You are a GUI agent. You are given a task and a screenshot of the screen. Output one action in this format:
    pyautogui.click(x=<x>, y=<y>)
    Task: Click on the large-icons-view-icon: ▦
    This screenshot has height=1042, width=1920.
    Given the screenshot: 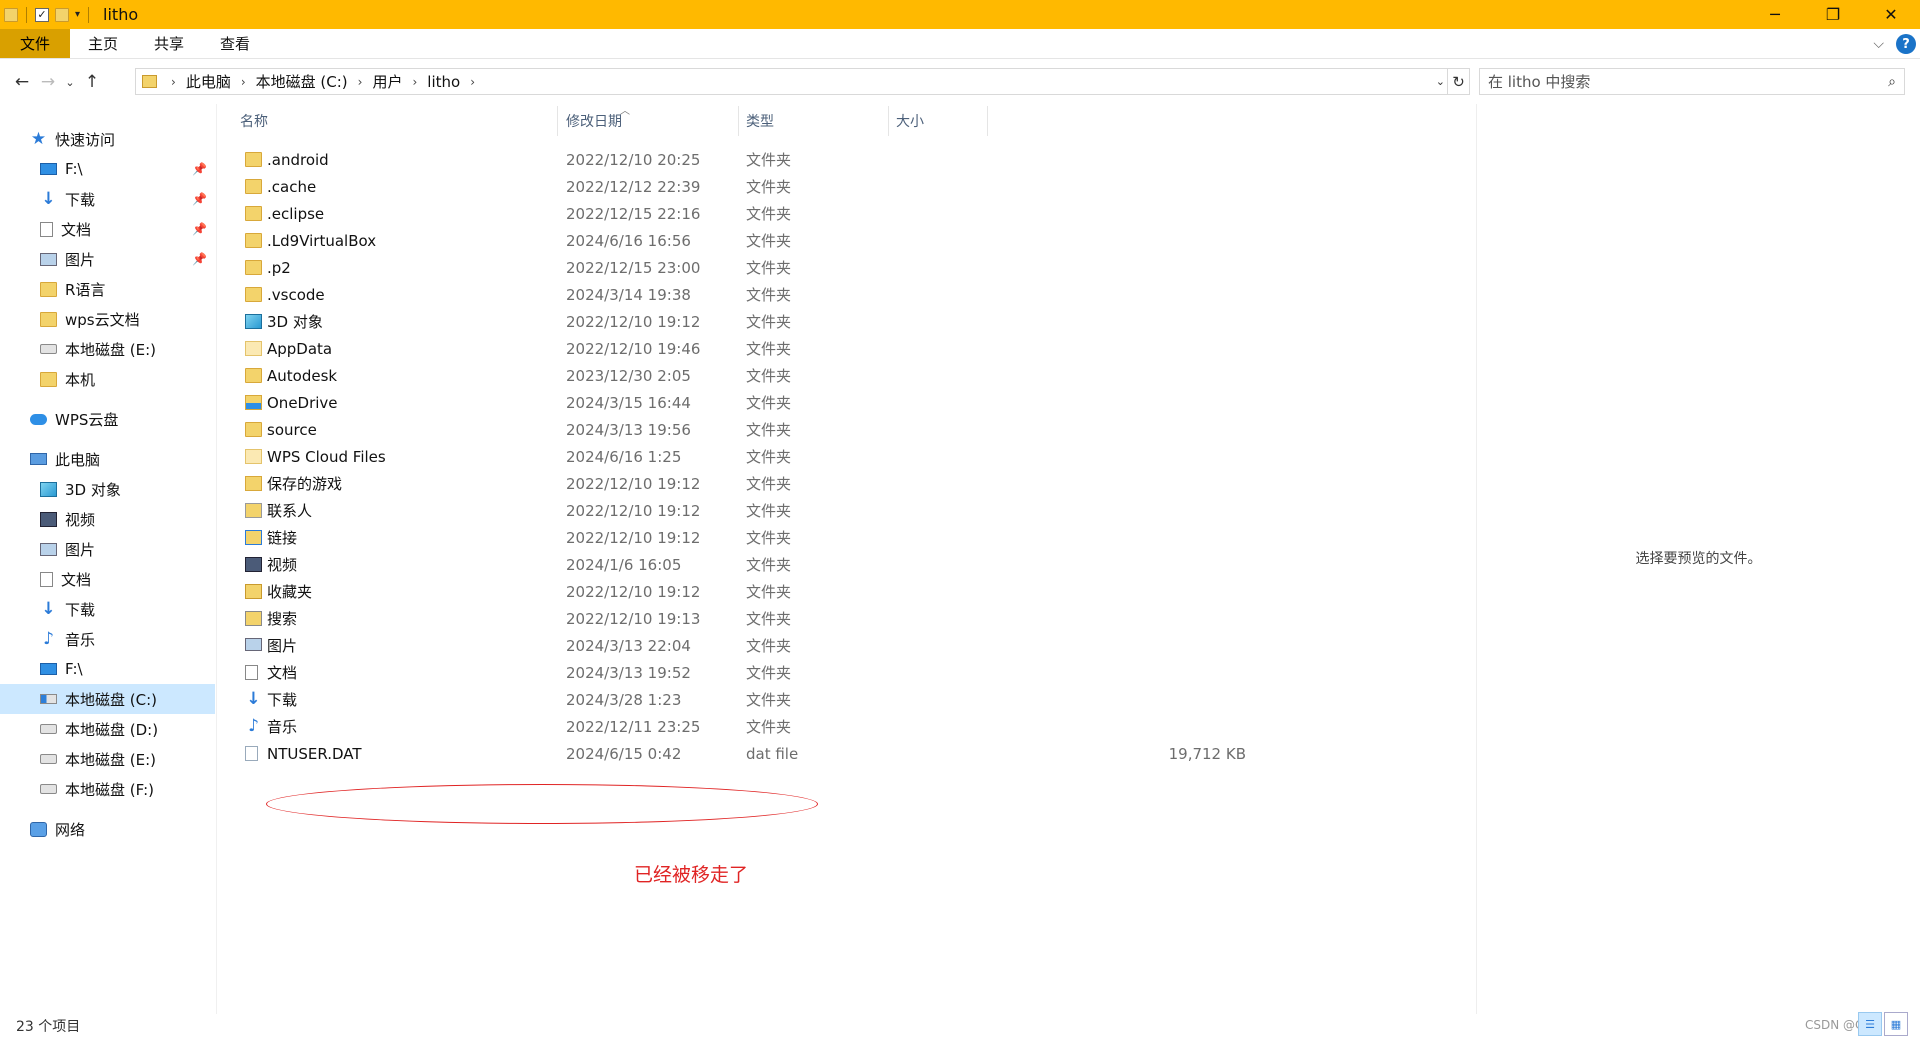 What is the action you would take?
    pyautogui.click(x=1896, y=1024)
    